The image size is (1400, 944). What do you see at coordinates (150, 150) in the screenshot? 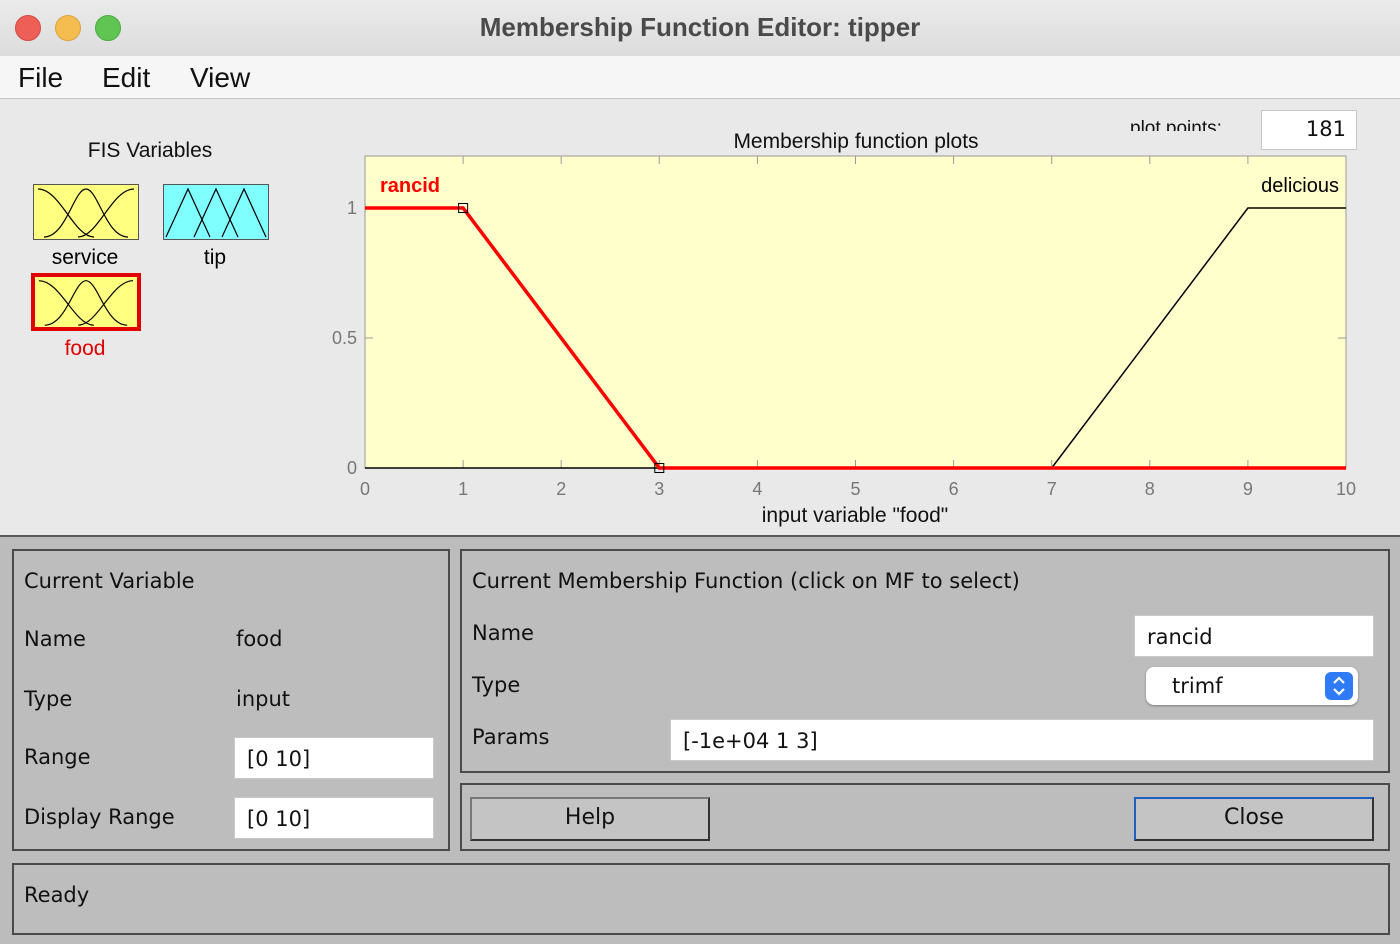
I see `fis-variables-heading: FIS Variables` at bounding box center [150, 150].